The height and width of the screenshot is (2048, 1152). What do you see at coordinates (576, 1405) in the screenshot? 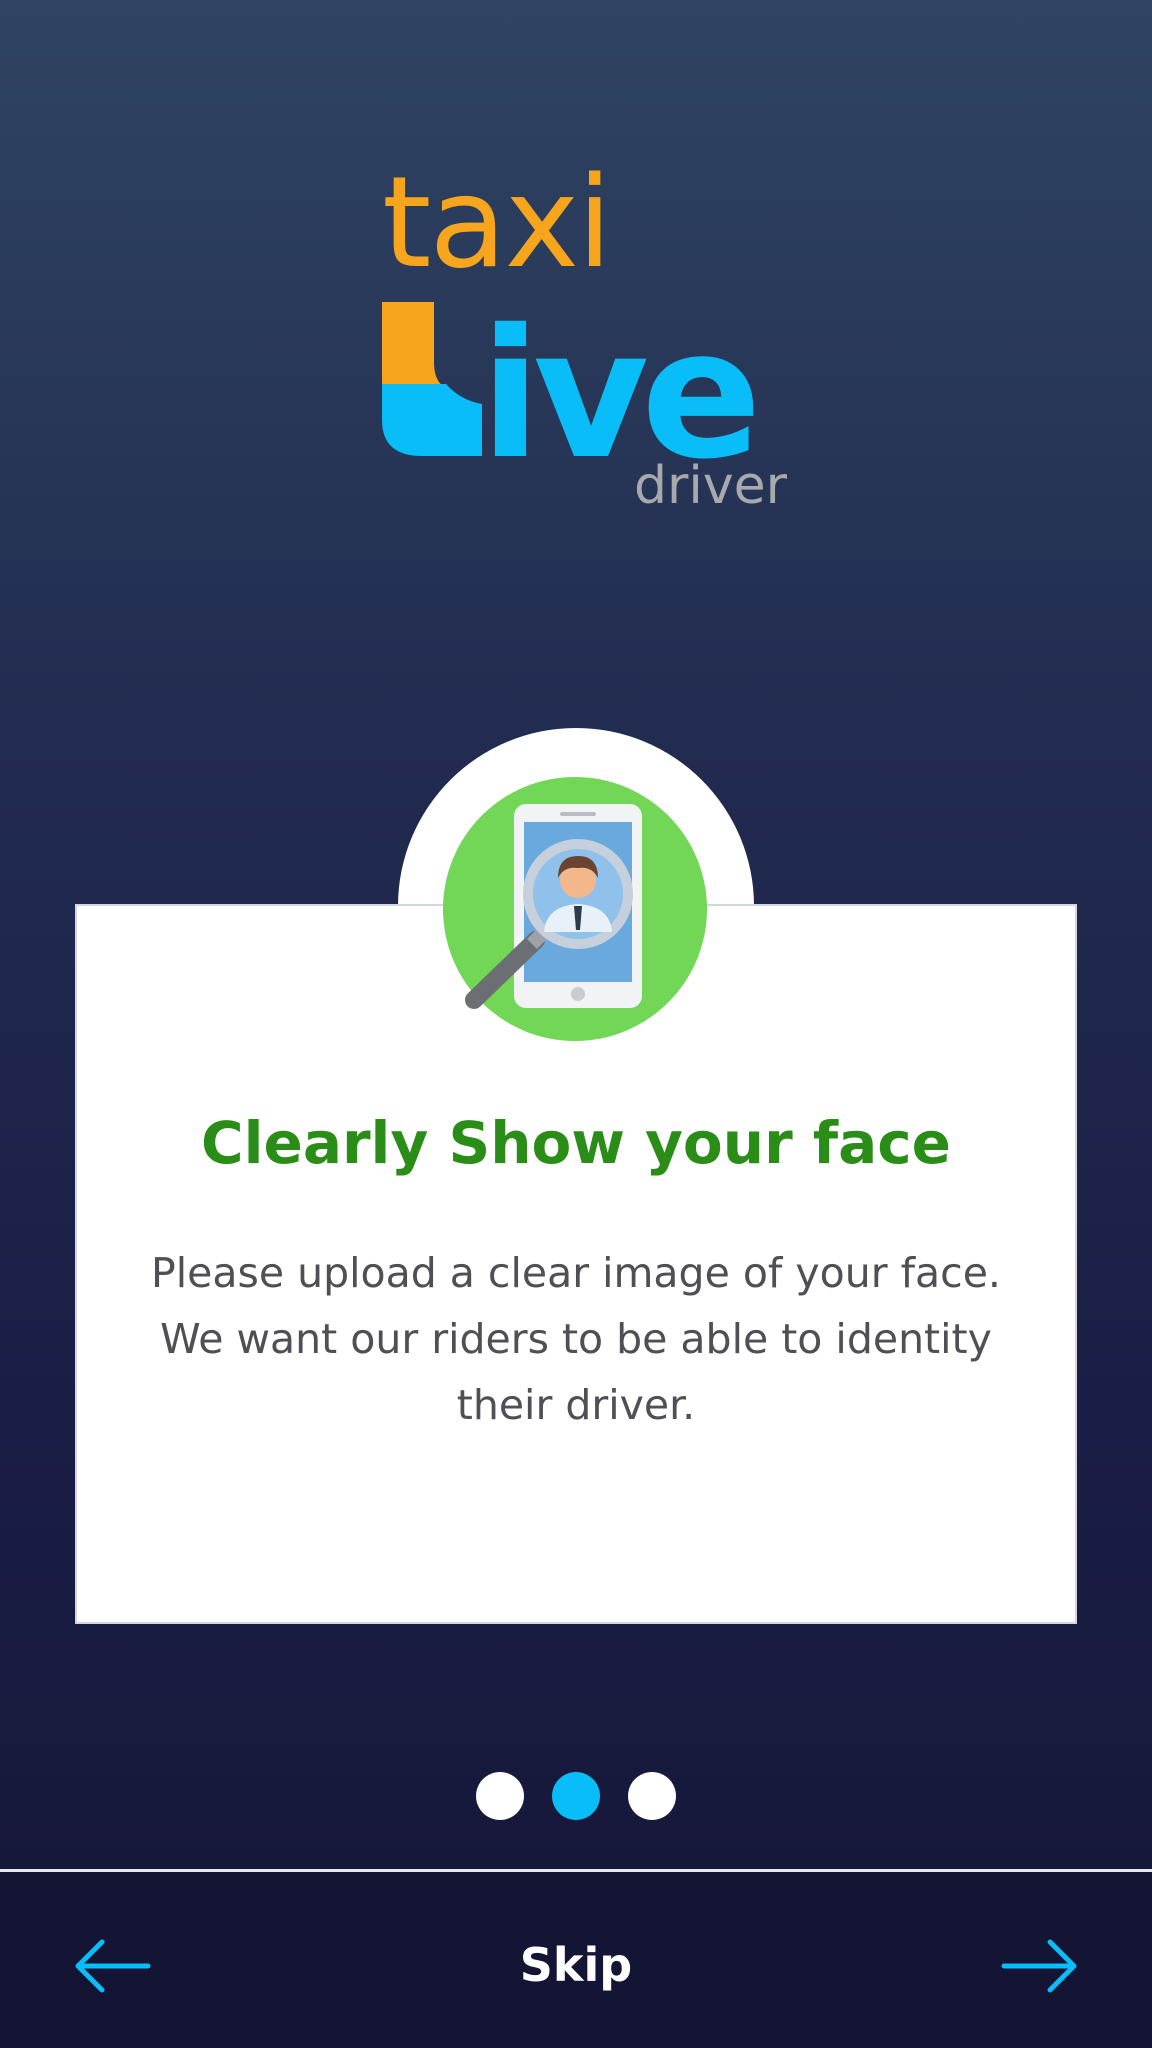
I see `card-description-line: their driver.` at bounding box center [576, 1405].